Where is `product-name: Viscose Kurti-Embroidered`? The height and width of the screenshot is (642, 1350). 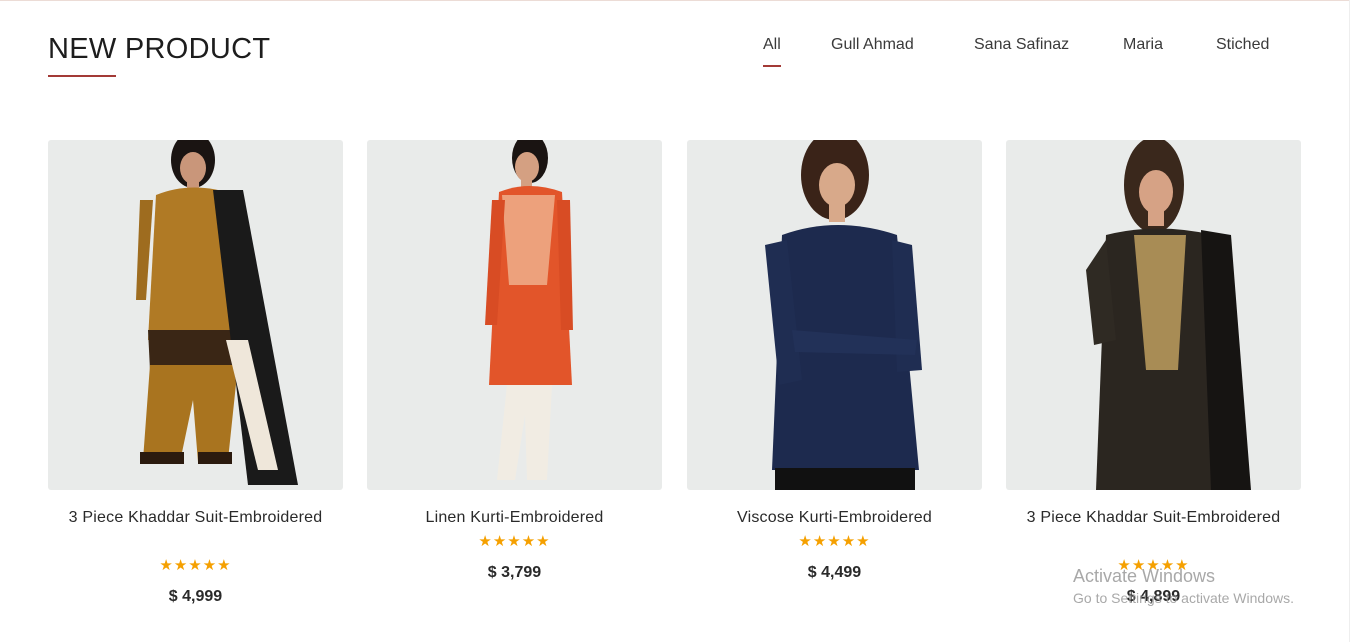 product-name: Viscose Kurti-Embroidered is located at coordinates (834, 518).